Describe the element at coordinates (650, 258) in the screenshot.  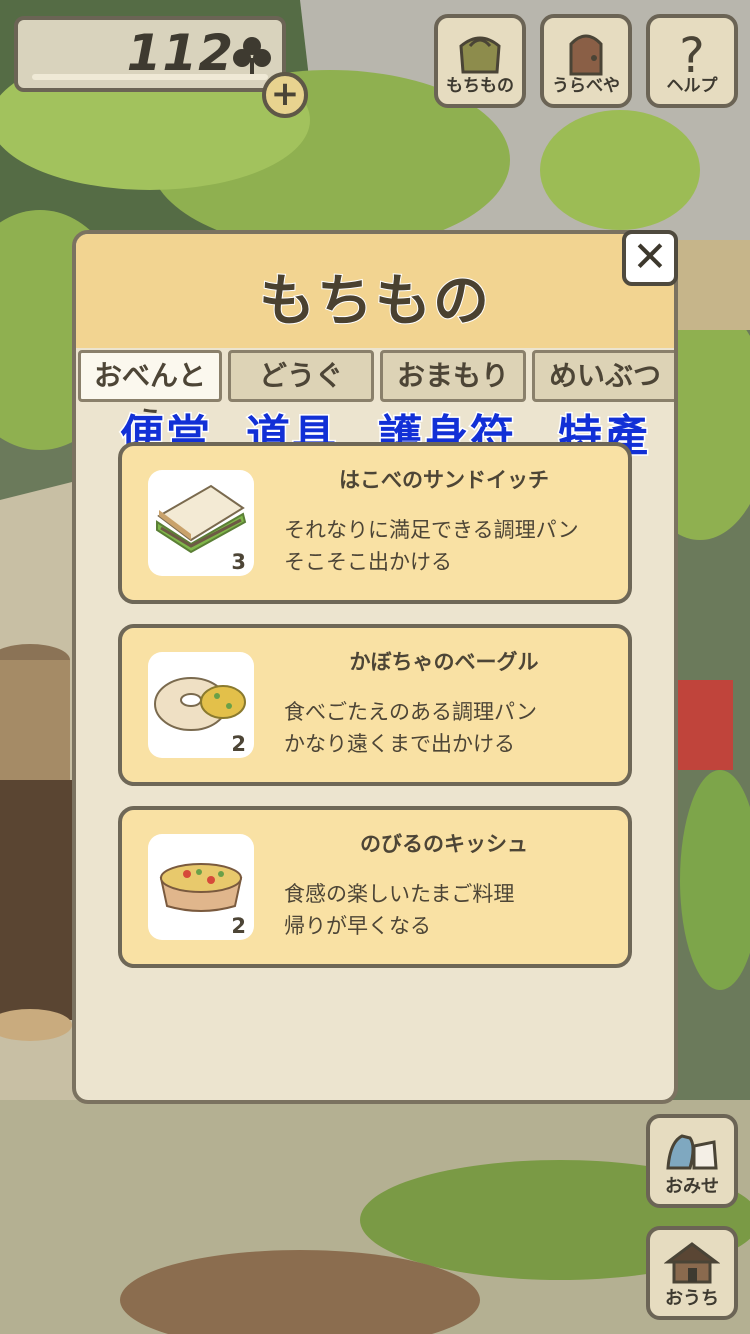
I see `close-button: ✕` at that location.